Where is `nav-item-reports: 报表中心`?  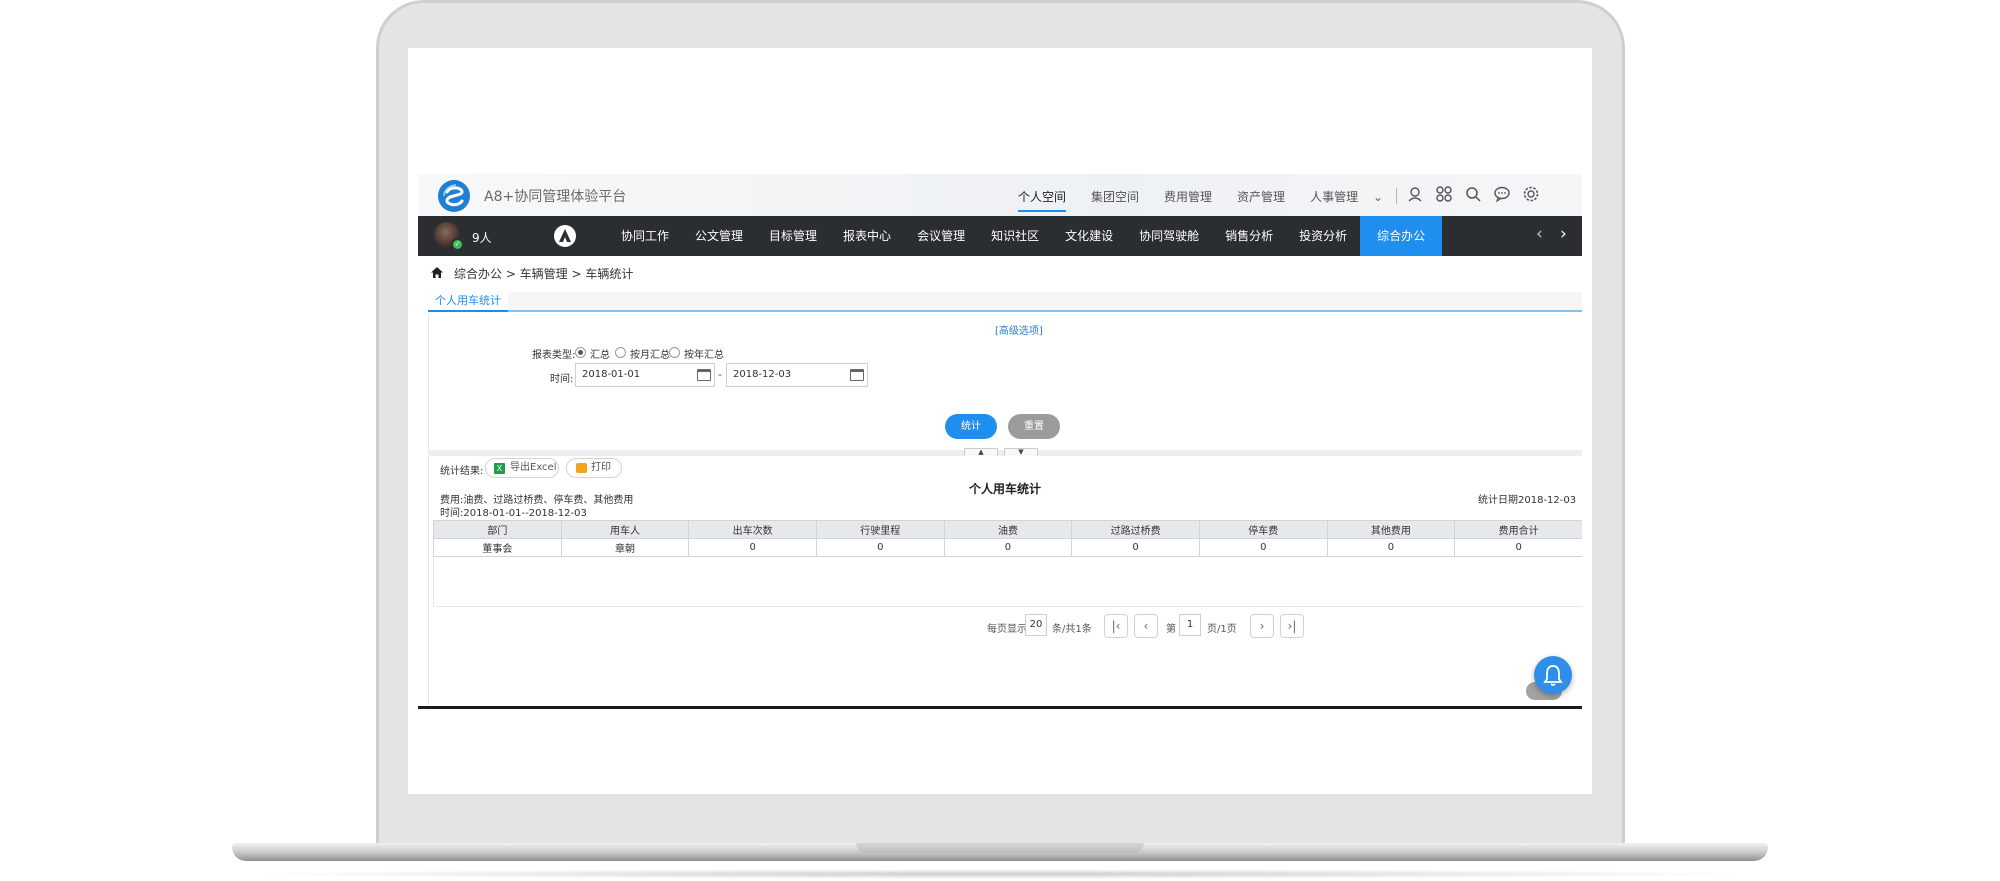 nav-item-reports: 报表中心 is located at coordinates (867, 236).